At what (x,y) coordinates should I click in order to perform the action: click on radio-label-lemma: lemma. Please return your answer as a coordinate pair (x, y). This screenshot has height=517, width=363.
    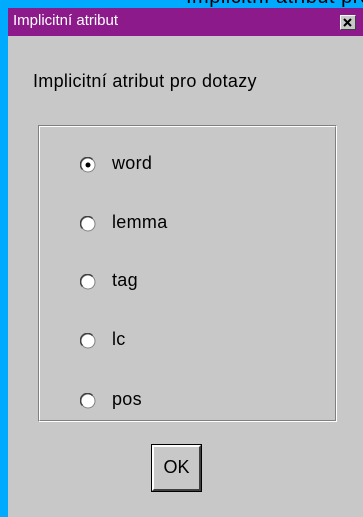
    Looking at the image, I should click on (140, 222).